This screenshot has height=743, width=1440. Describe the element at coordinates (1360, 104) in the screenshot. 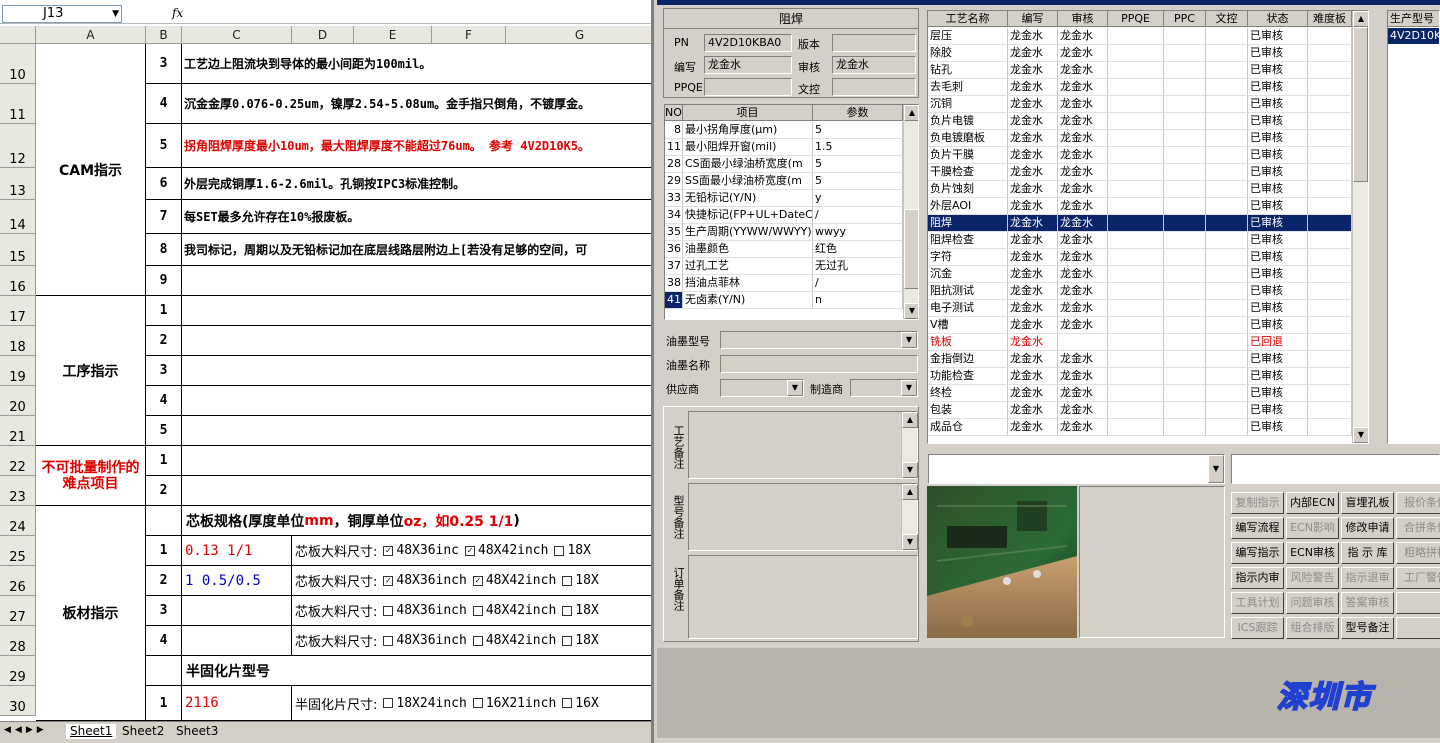

I see `scroll-thumb` at that location.